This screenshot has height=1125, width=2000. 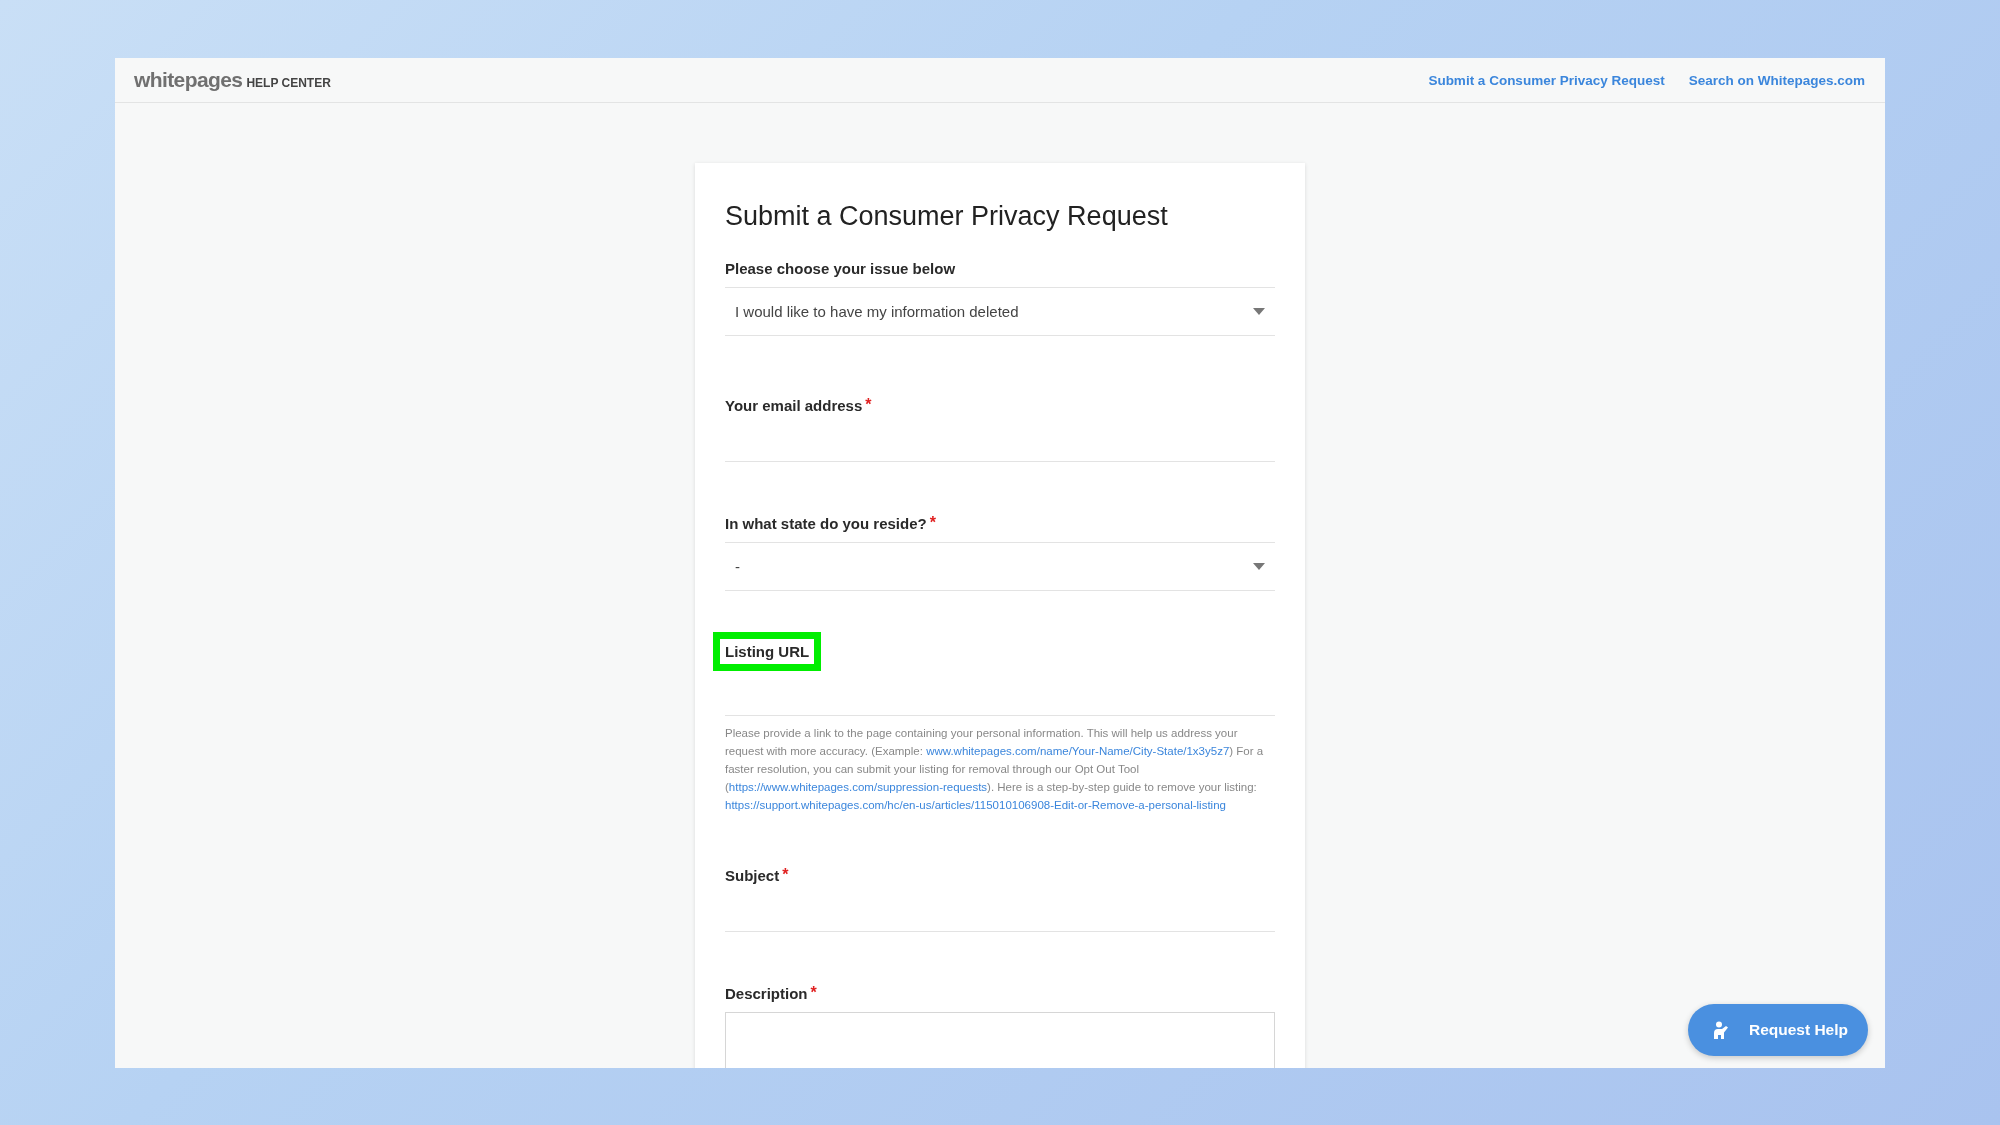 I want to click on field-label: Listing URL, so click(x=767, y=651).